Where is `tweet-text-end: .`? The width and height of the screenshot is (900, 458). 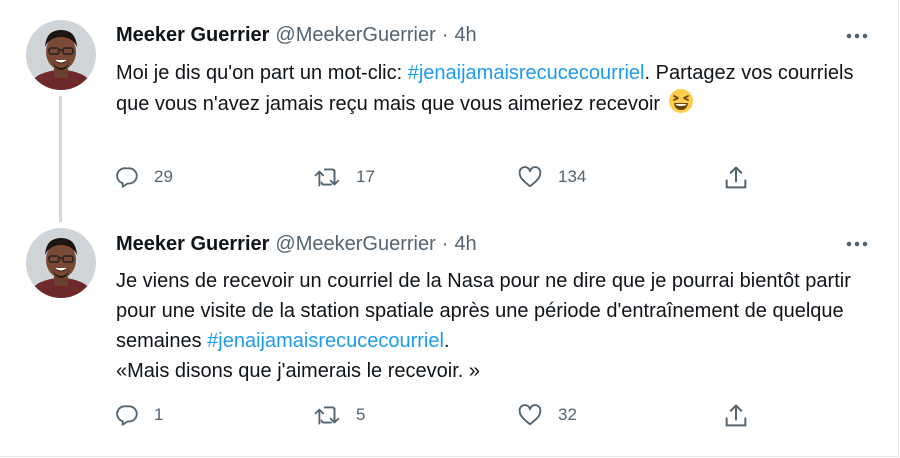
tweet-text-end: . is located at coordinates (446, 341).